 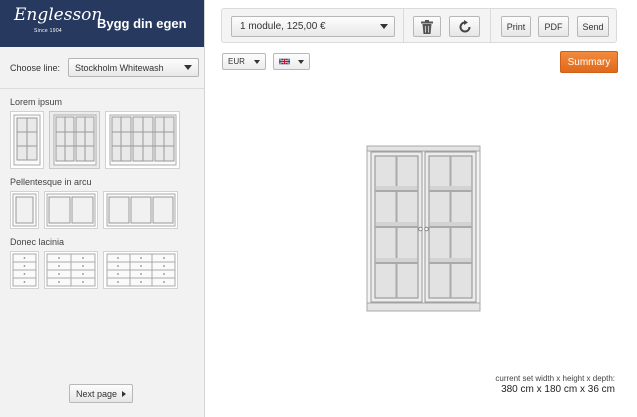 I want to click on drawer-unit-3col-icon, so click(x=140, y=270).